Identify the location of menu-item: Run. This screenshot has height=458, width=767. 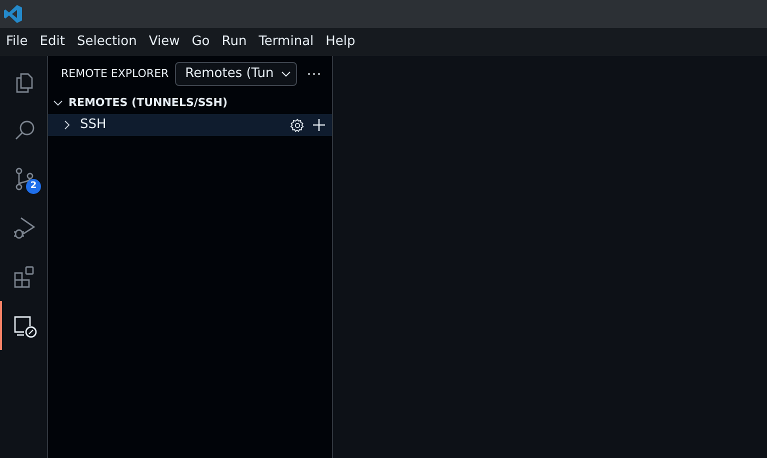
(234, 42).